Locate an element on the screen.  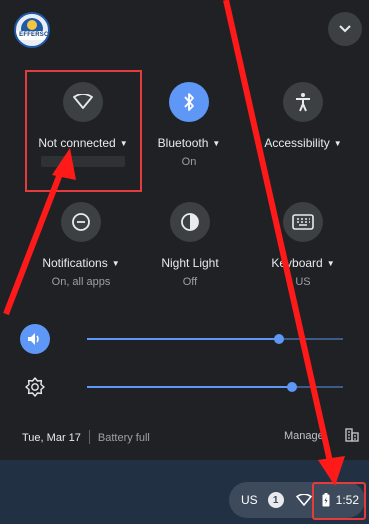
accessibility-status is located at coordinates (303, 162).